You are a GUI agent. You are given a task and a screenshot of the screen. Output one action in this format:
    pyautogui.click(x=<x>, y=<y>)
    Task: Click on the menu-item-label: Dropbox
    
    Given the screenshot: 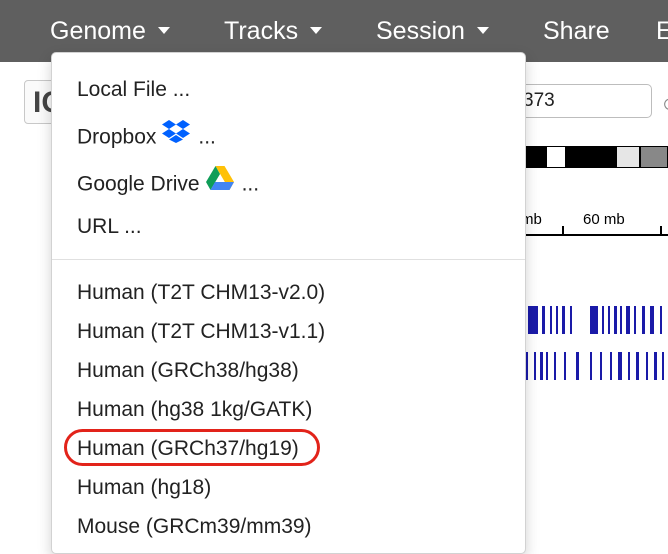 What is the action you would take?
    pyautogui.click(x=117, y=137)
    